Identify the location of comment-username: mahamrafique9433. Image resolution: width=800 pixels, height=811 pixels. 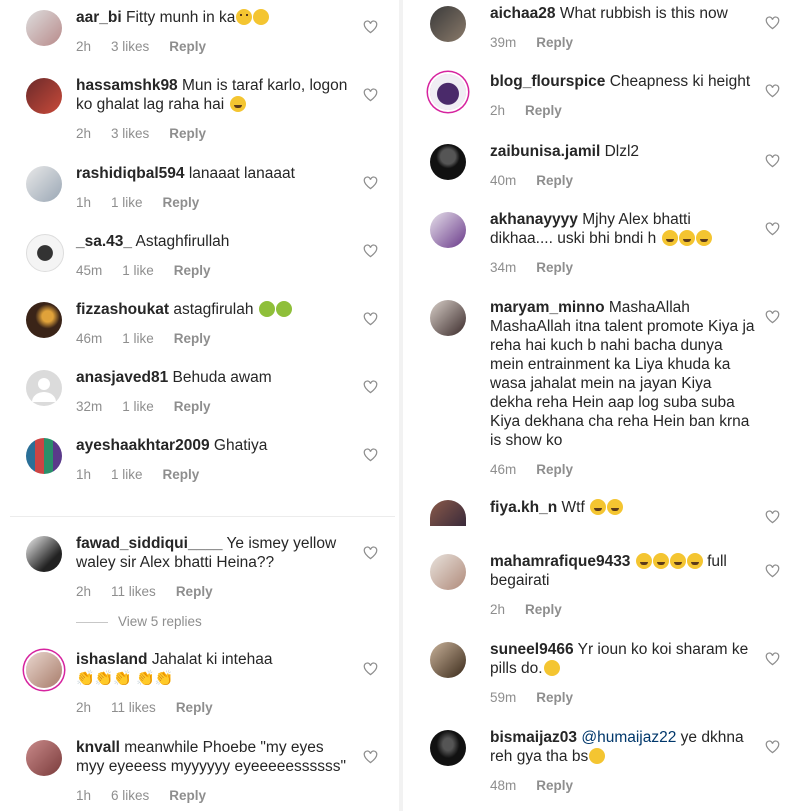
(560, 561).